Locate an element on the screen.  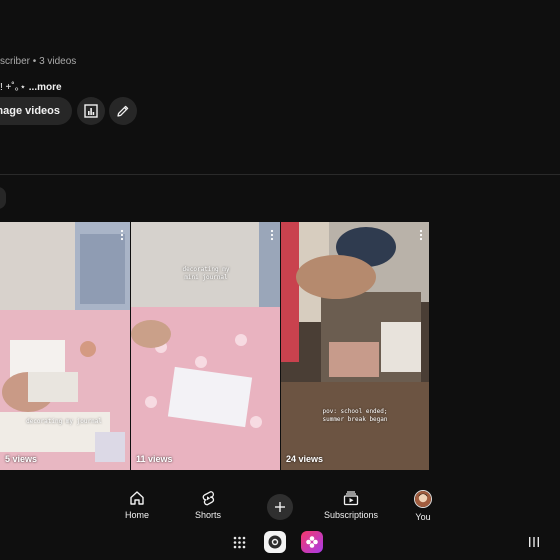
view-count: 11 views is located at coordinates (154, 459).